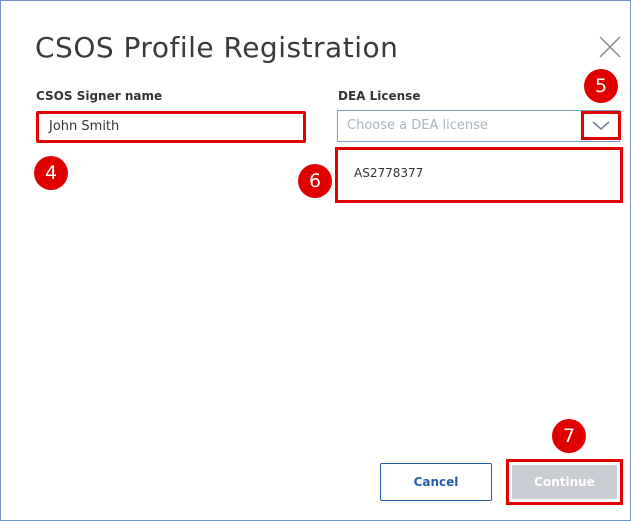 This screenshot has height=521, width=631. I want to click on callout-badge-7: 7, so click(569, 436).